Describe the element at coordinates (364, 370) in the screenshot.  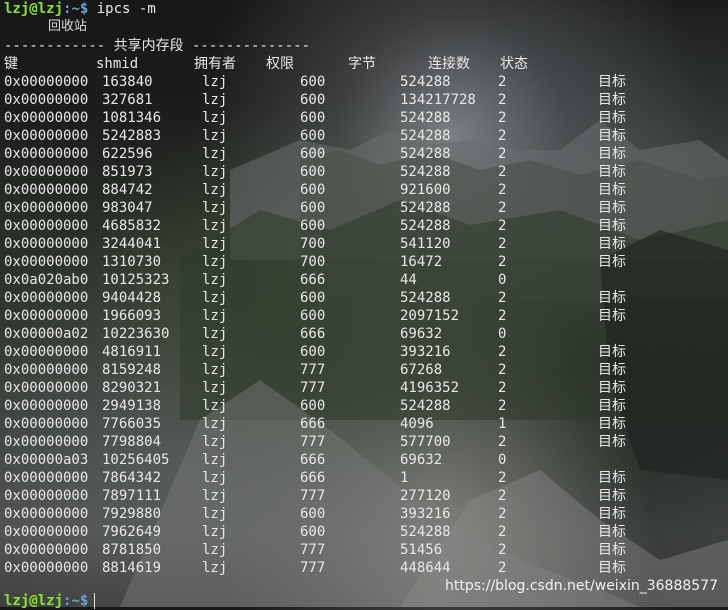
I see `table-row: 0x00000000 8159248 lzj 777 67268 2 目标` at that location.